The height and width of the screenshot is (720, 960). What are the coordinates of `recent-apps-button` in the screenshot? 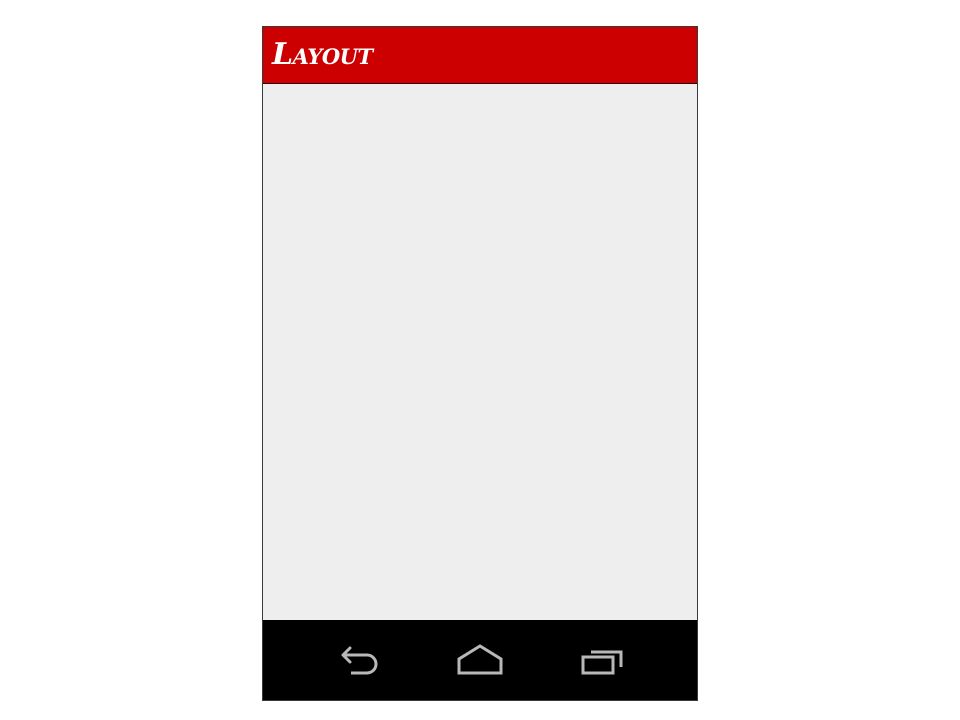 It's located at (602, 660).